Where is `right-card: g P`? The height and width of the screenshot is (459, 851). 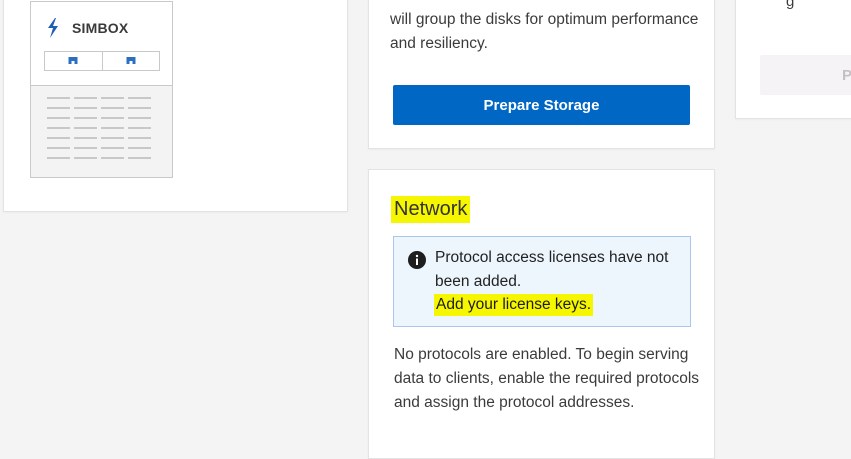
right-card: g P is located at coordinates (793, 59).